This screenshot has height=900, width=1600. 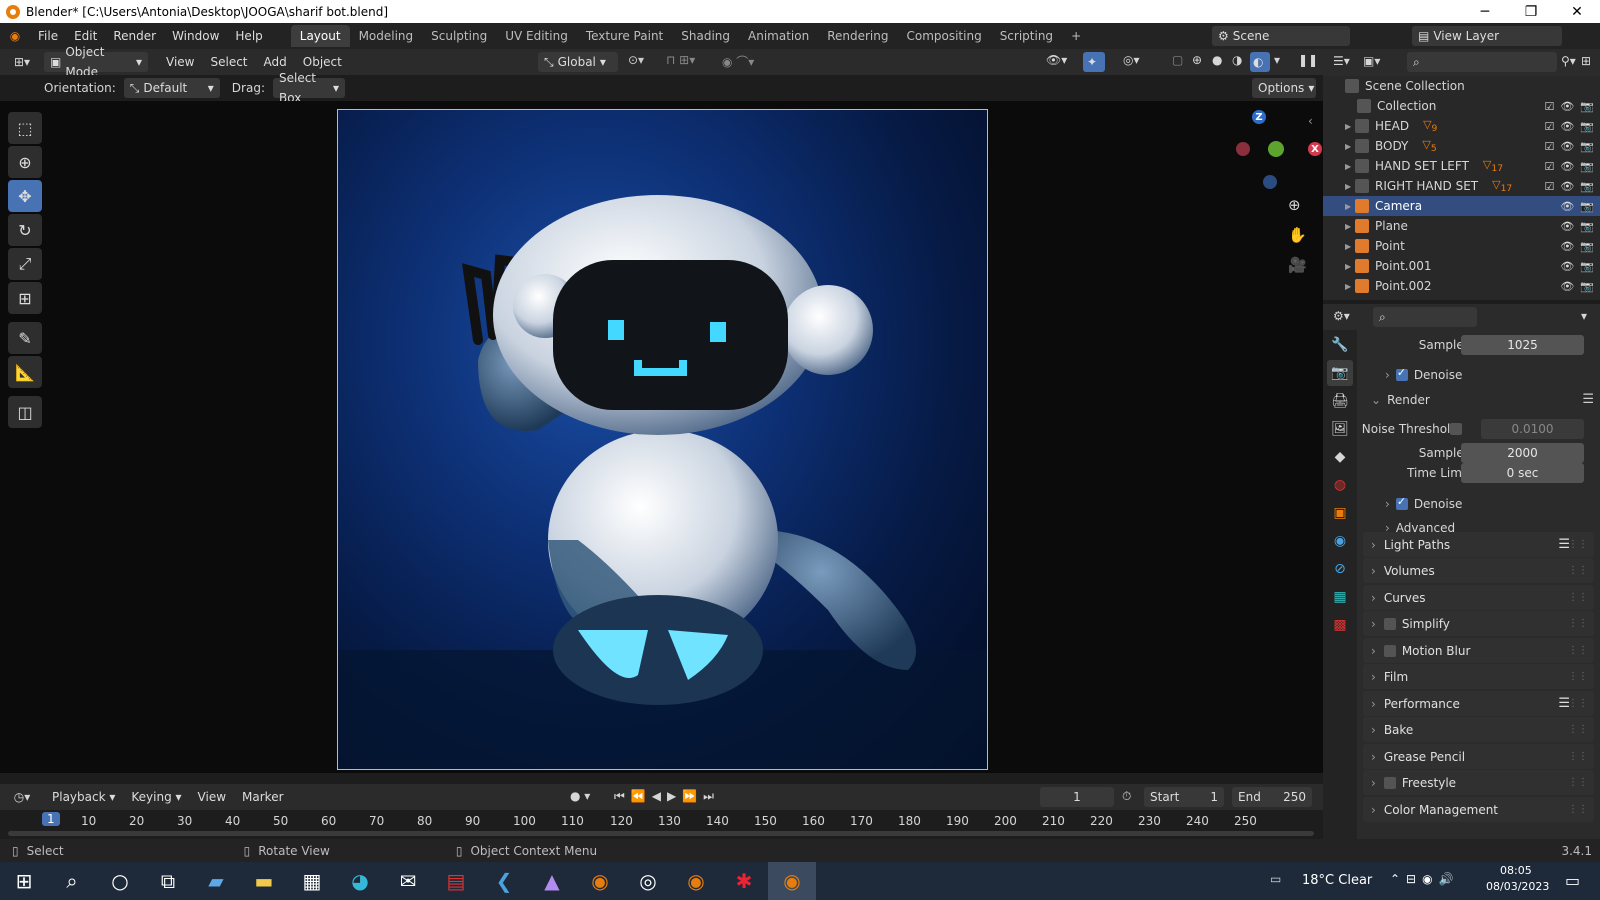 I want to click on timeline-frame-number: 1, so click(x=51, y=819).